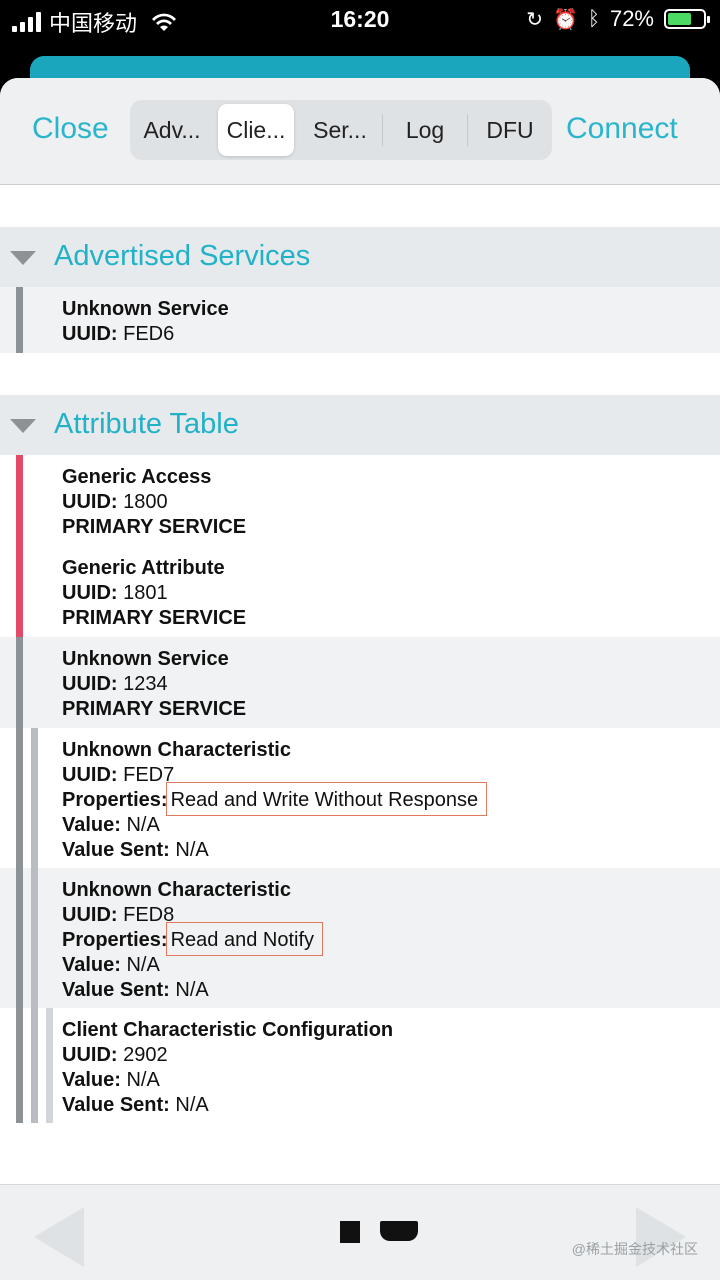 The image size is (720, 1280). Describe the element at coordinates (535, 19) in the screenshot. I see `rotation-lock-icon: ↻` at that location.